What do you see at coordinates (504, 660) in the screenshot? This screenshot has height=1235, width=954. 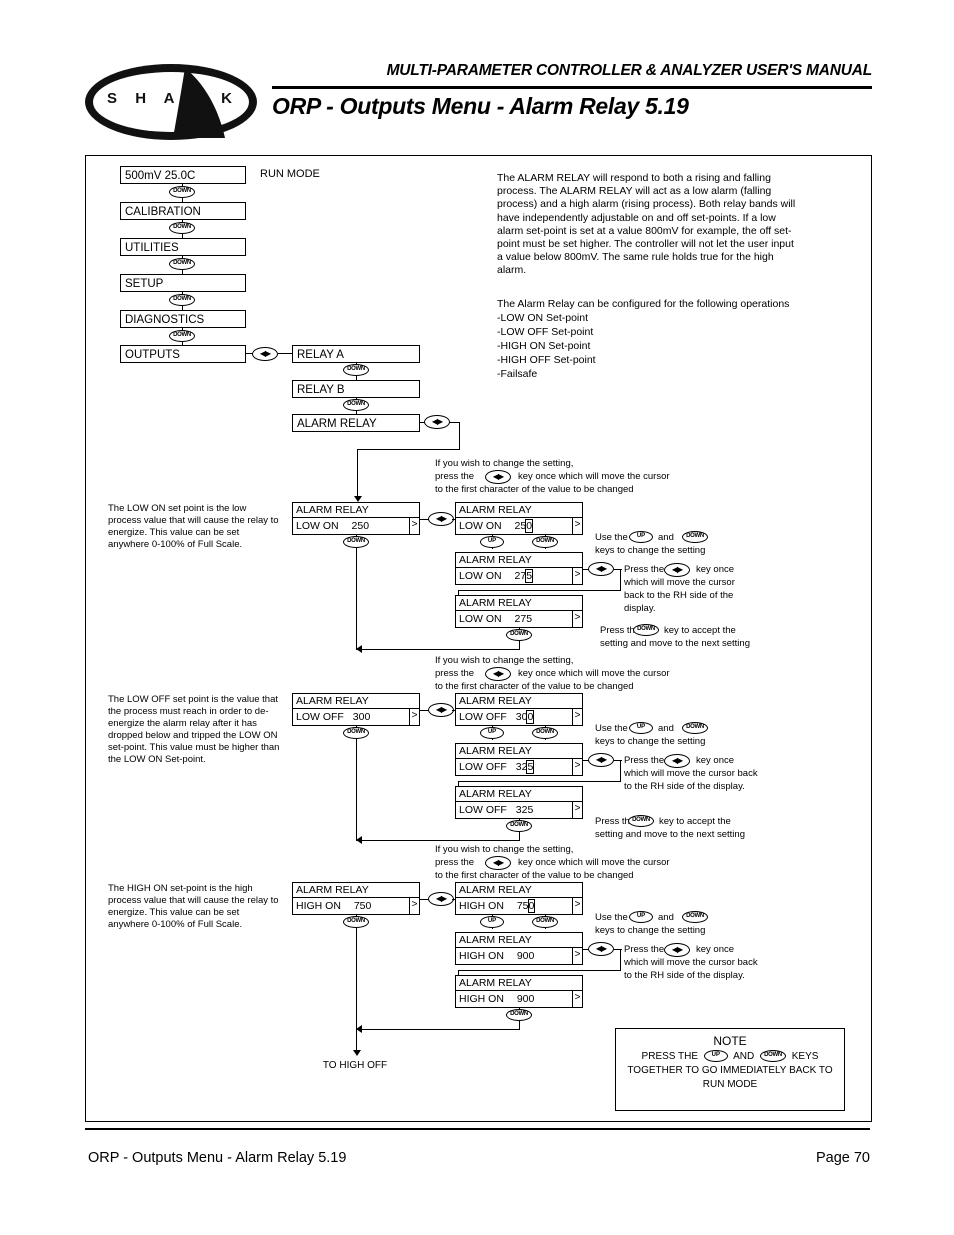 I see `instruction-change-l1: If you wish to change the setting,` at bounding box center [504, 660].